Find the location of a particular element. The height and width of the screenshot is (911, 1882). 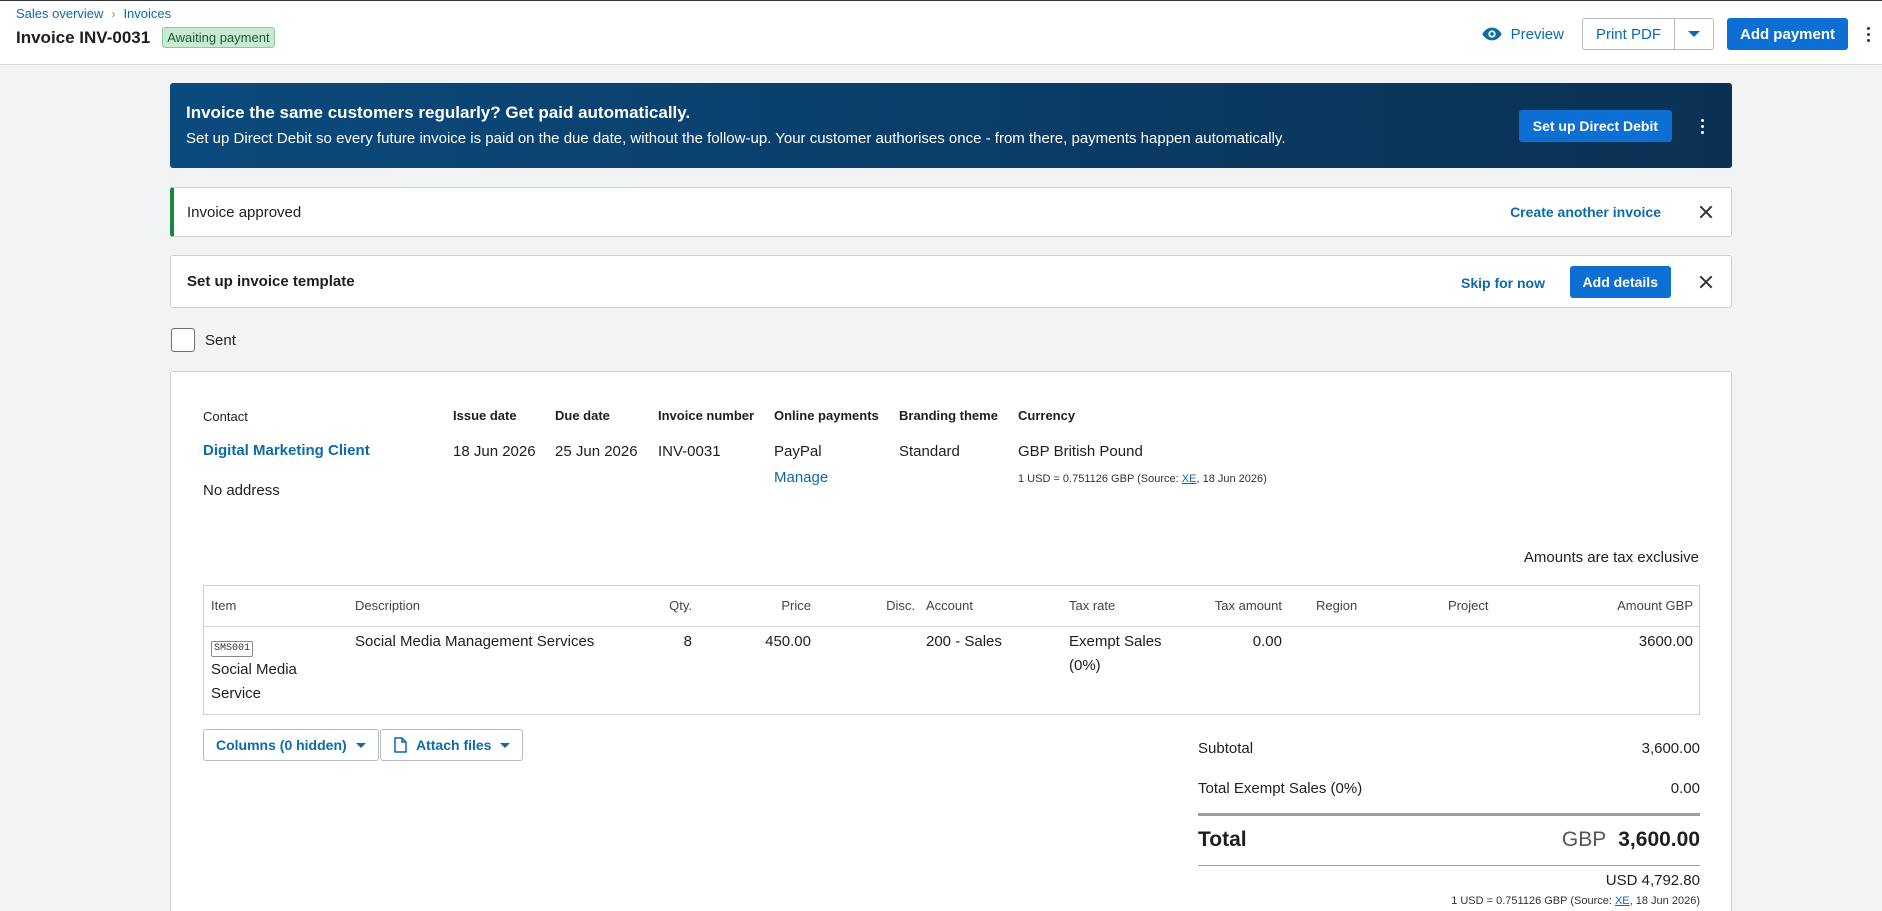

breadcrumb: Sales overview › Invoices is located at coordinates (93, 13).